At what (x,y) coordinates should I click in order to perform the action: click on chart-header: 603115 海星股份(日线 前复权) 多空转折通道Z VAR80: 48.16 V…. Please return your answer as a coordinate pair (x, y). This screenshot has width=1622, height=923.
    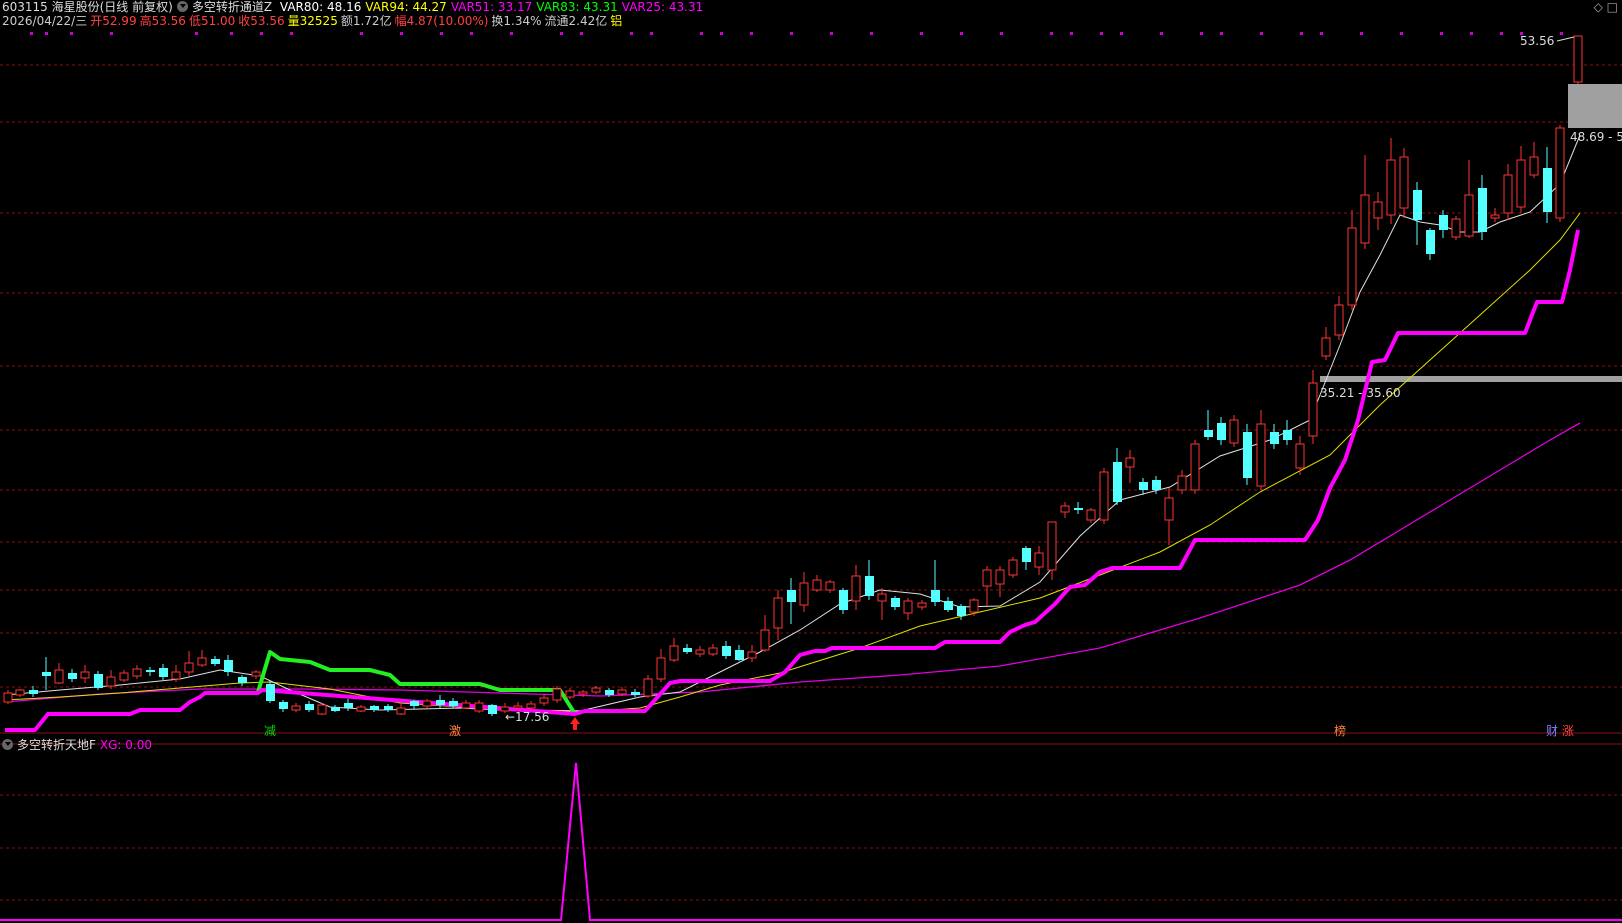
    Looking at the image, I should click on (356, 7).